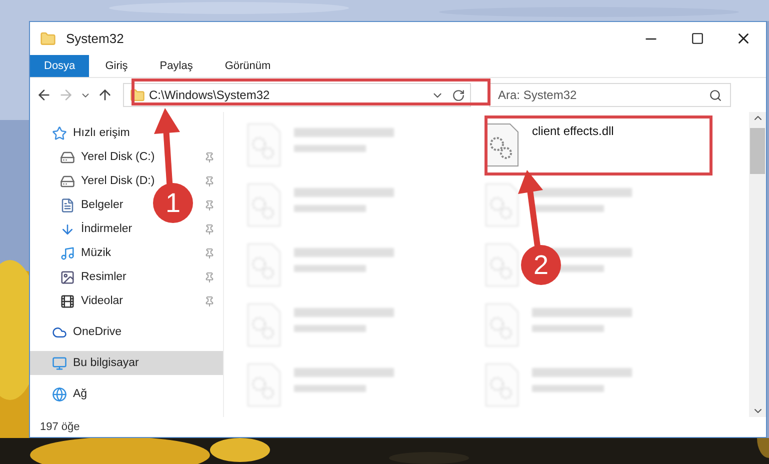  What do you see at coordinates (67, 277) in the screenshot?
I see `image-icon` at bounding box center [67, 277].